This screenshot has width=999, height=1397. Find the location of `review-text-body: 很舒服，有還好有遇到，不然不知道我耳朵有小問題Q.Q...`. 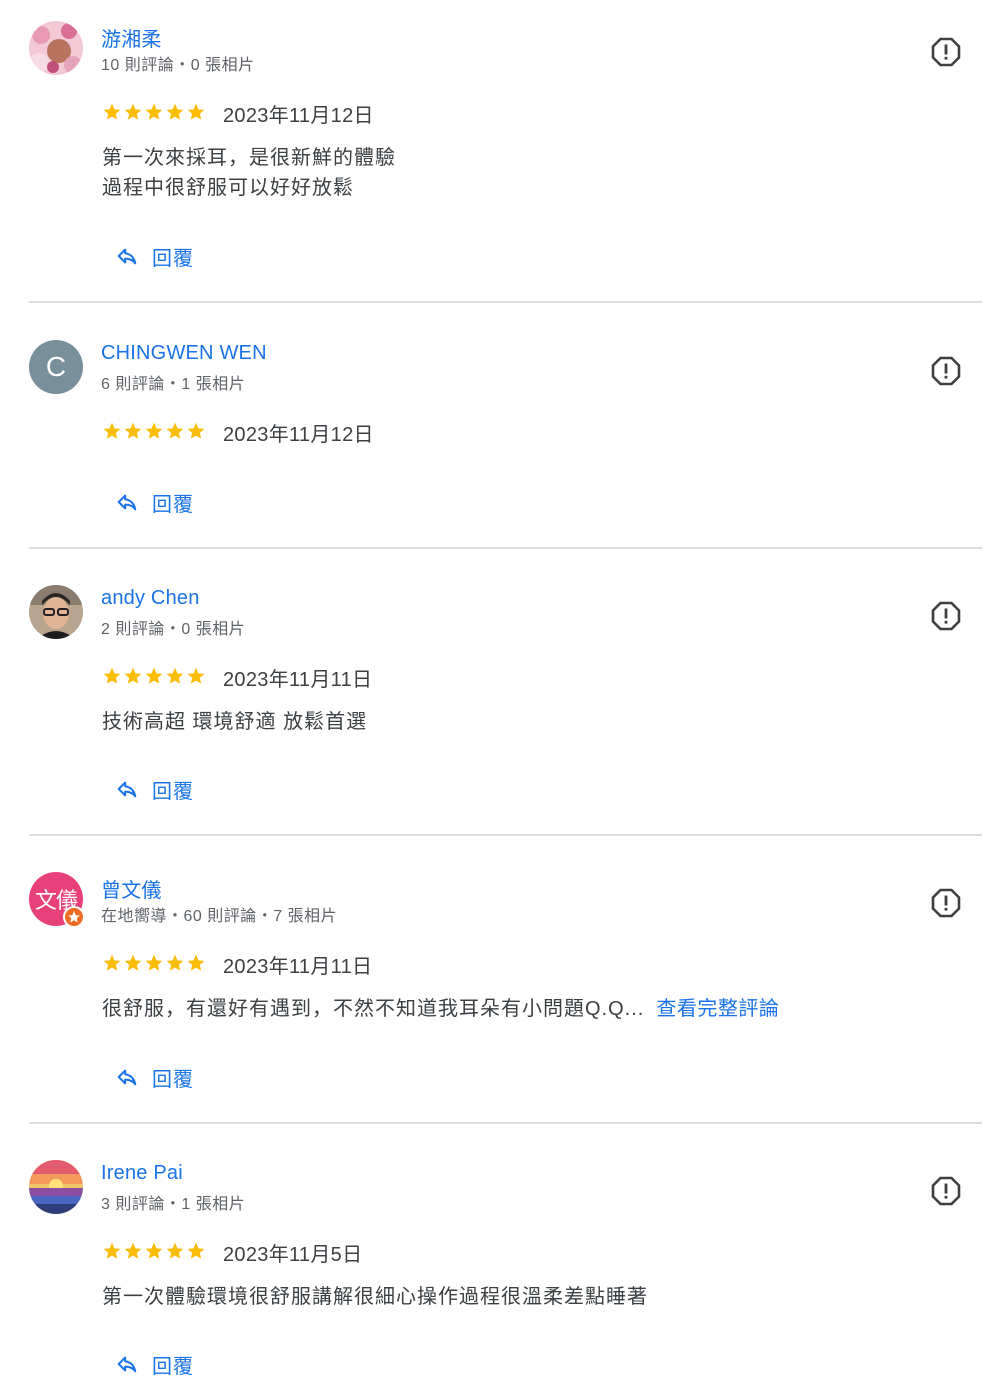

review-text-body: 很舒服，有還好有遇到，不然不知道我耳朵有小問題Q.Q... is located at coordinates (373, 1009).